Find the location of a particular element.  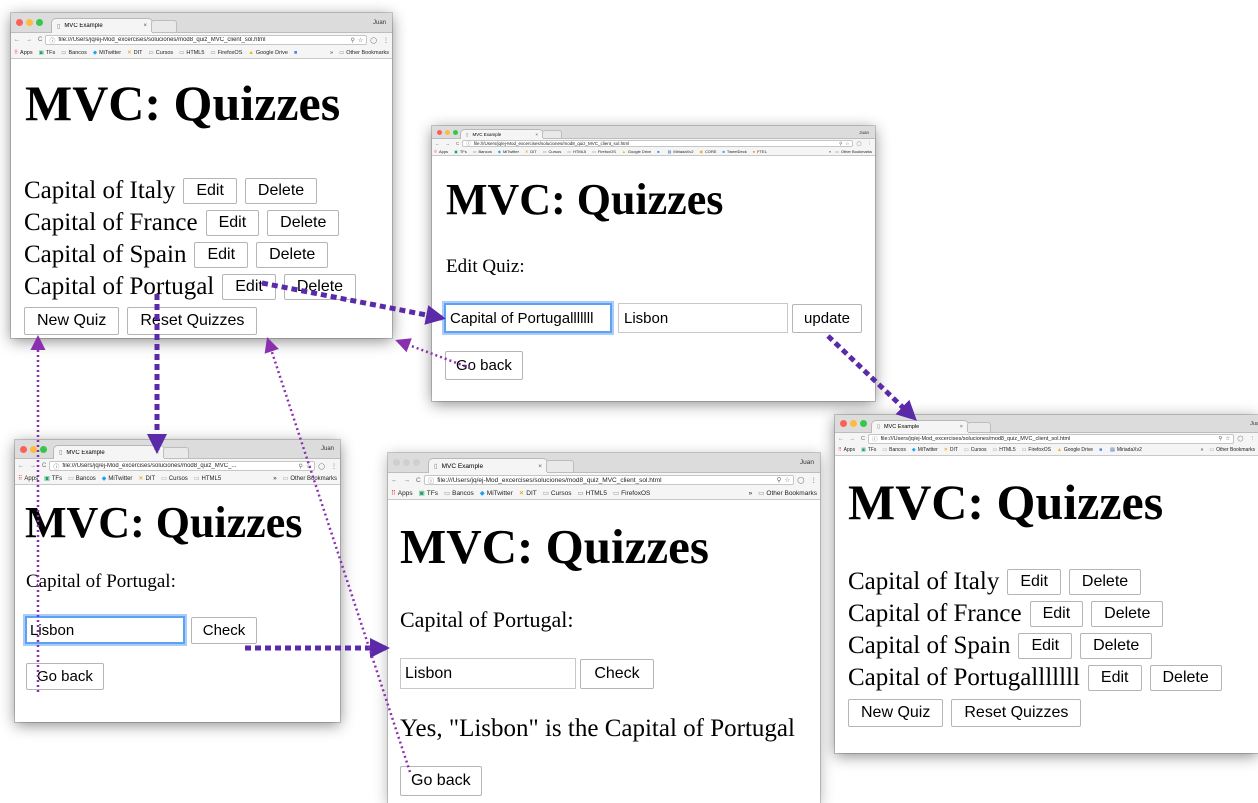

bookmark-extra: ■ is located at coordinates (296, 53).